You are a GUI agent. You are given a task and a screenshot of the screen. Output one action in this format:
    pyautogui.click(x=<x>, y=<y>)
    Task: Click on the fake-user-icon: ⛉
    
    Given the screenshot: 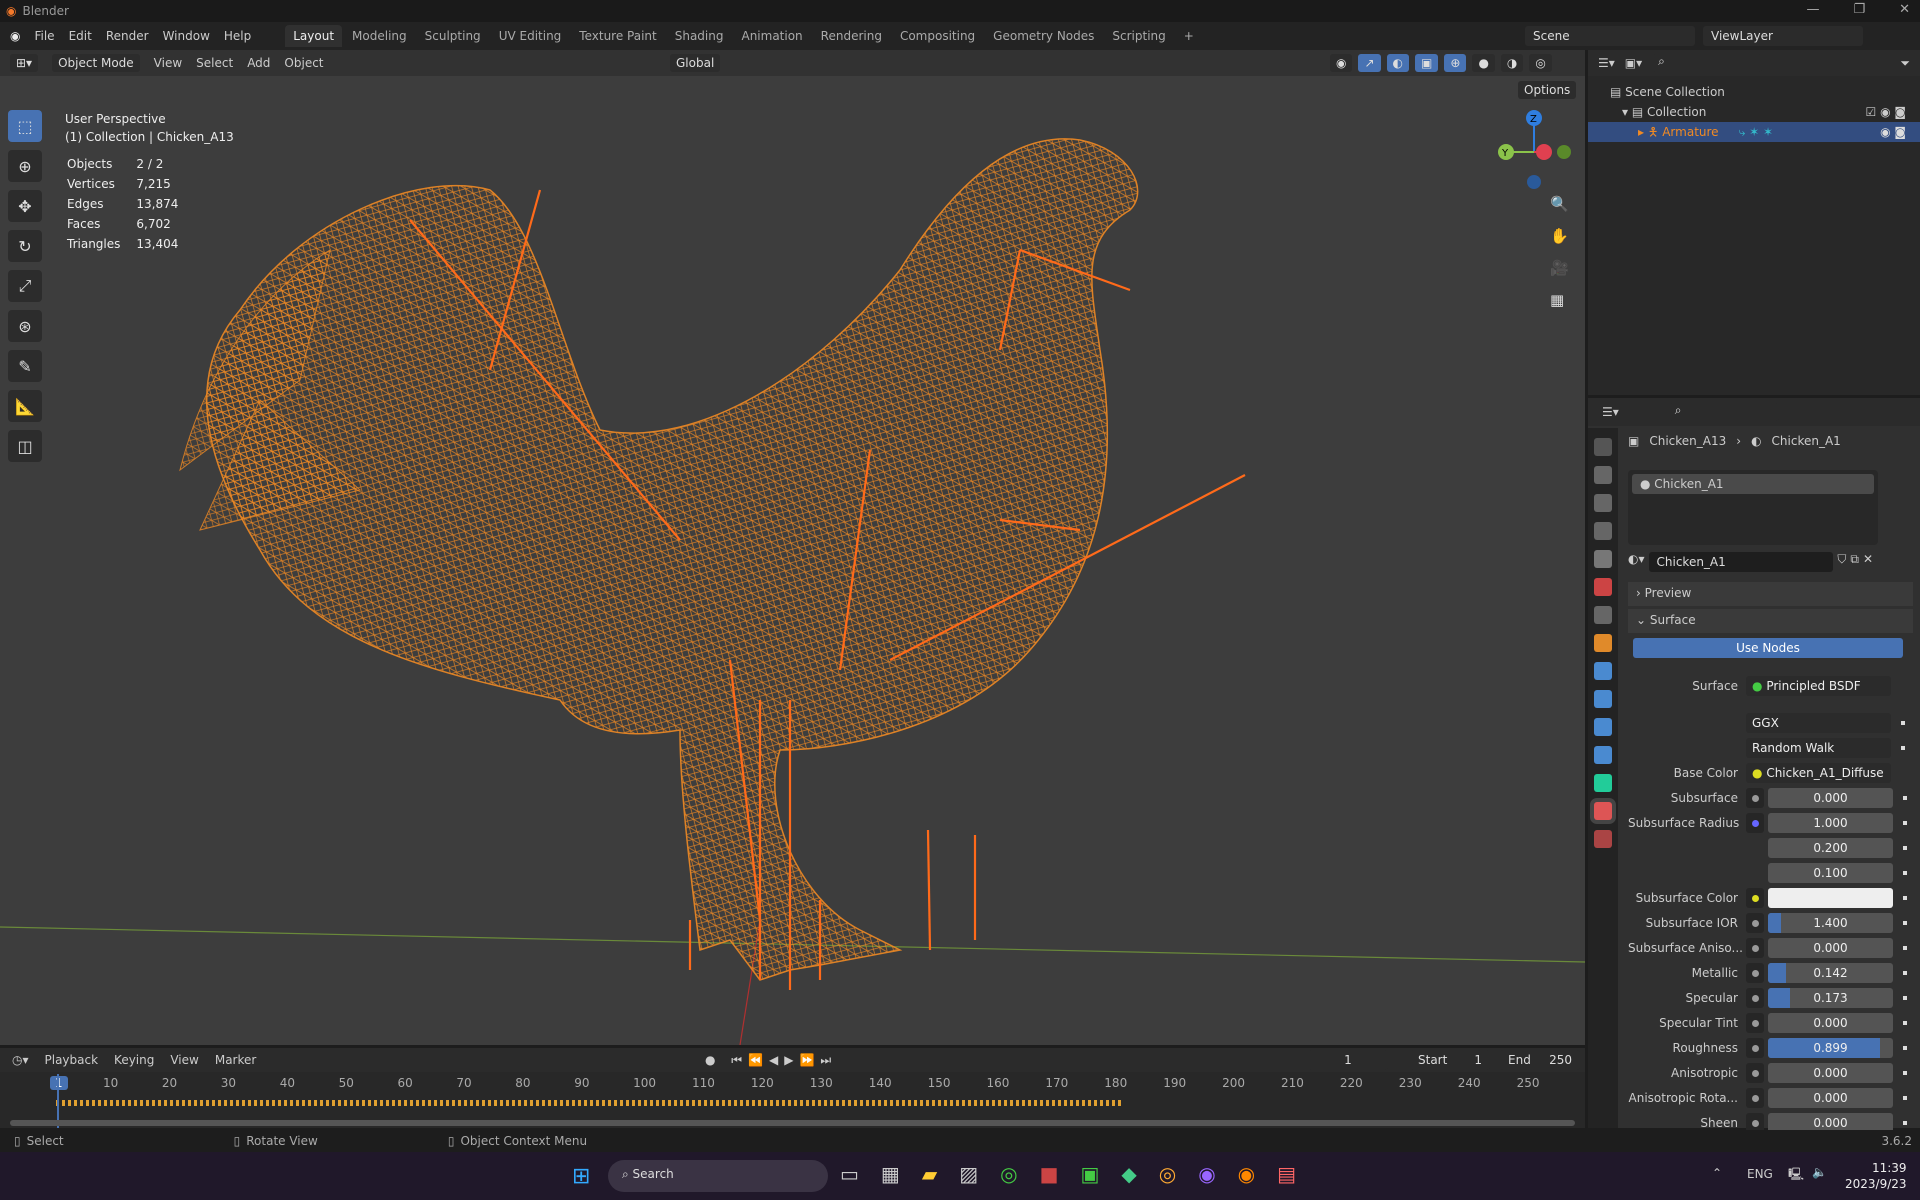 What is the action you would take?
    pyautogui.click(x=1841, y=562)
    